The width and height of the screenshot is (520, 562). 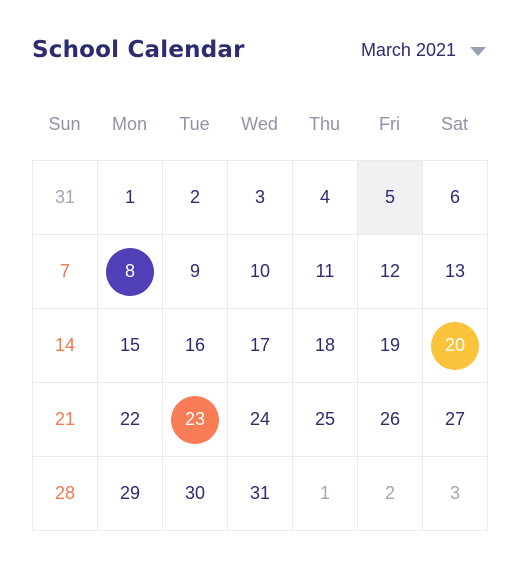 I want to click on day-number: 26, so click(x=390, y=419).